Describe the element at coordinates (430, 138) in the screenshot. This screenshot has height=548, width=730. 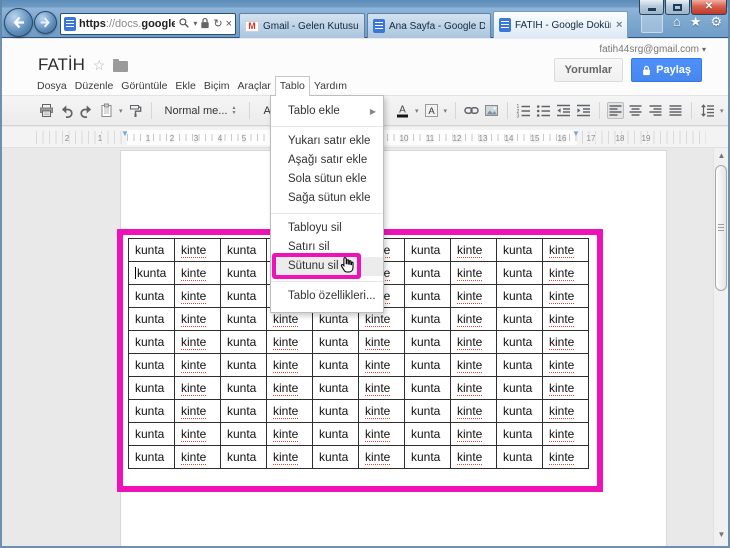
I see `ruler-number: 11` at that location.